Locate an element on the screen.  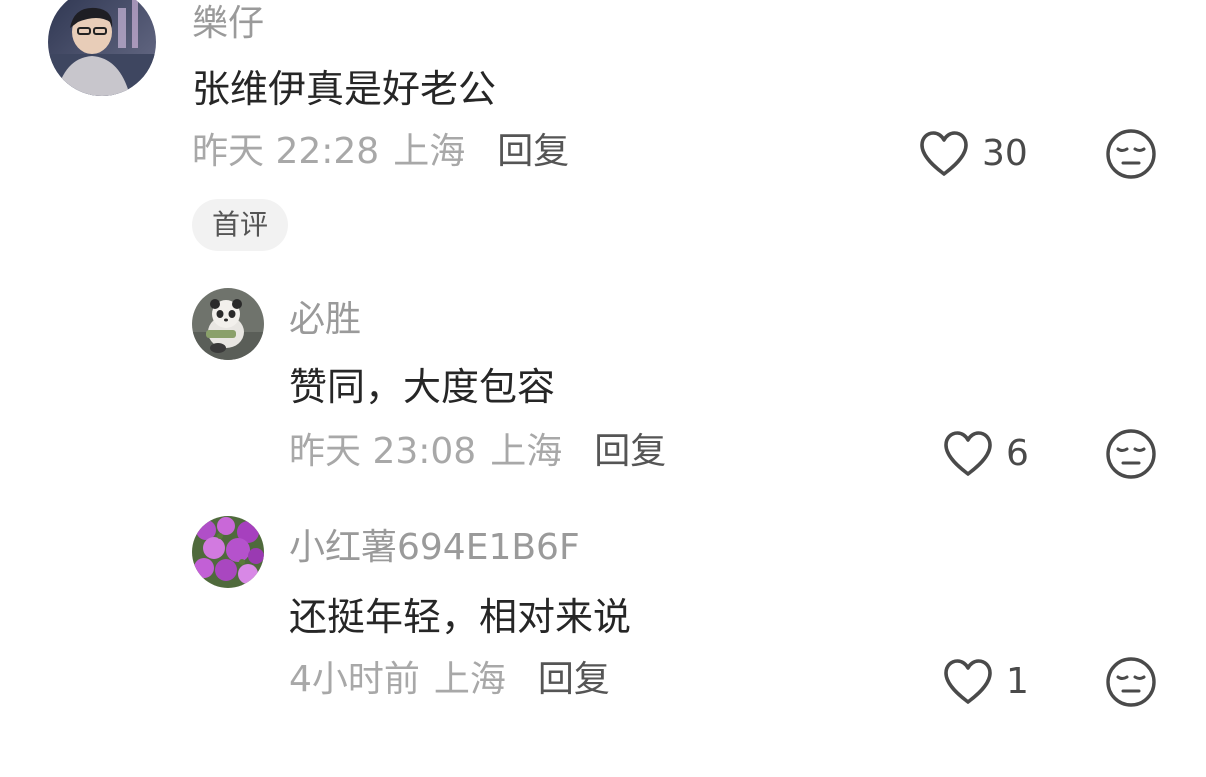
comment-meta: 昨天 22:28 上海 回复 is located at coordinates (380, 152).